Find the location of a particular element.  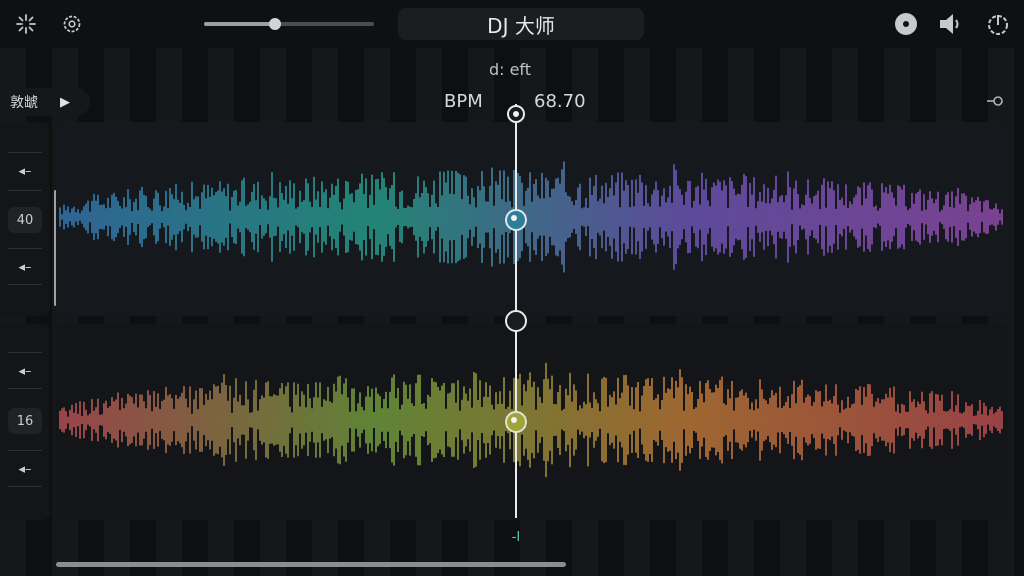

deck-a-nudge-down-button: ◂– is located at coordinates (25, 267).